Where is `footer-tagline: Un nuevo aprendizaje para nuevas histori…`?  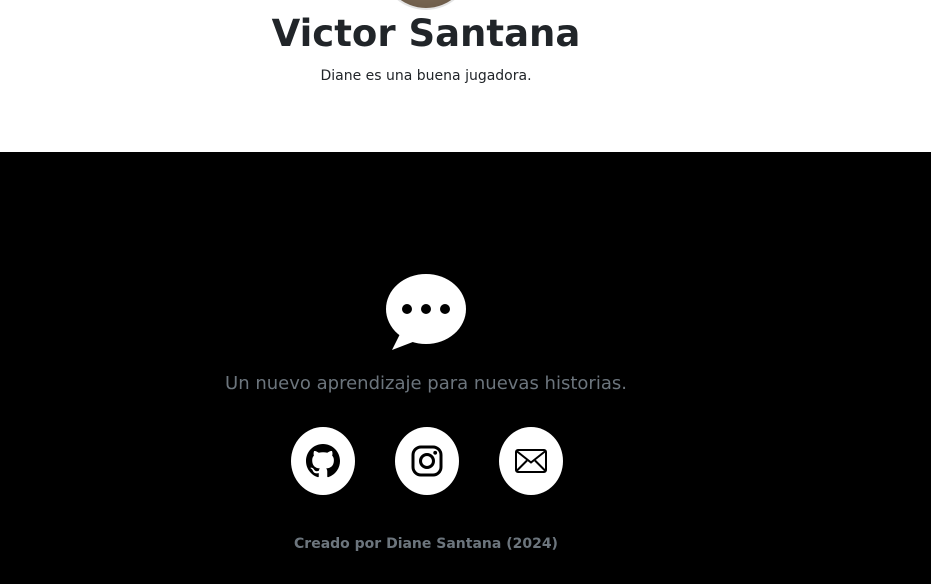
footer-tagline: Un nuevo aprendizaje para nuevas histori… is located at coordinates (426, 383).